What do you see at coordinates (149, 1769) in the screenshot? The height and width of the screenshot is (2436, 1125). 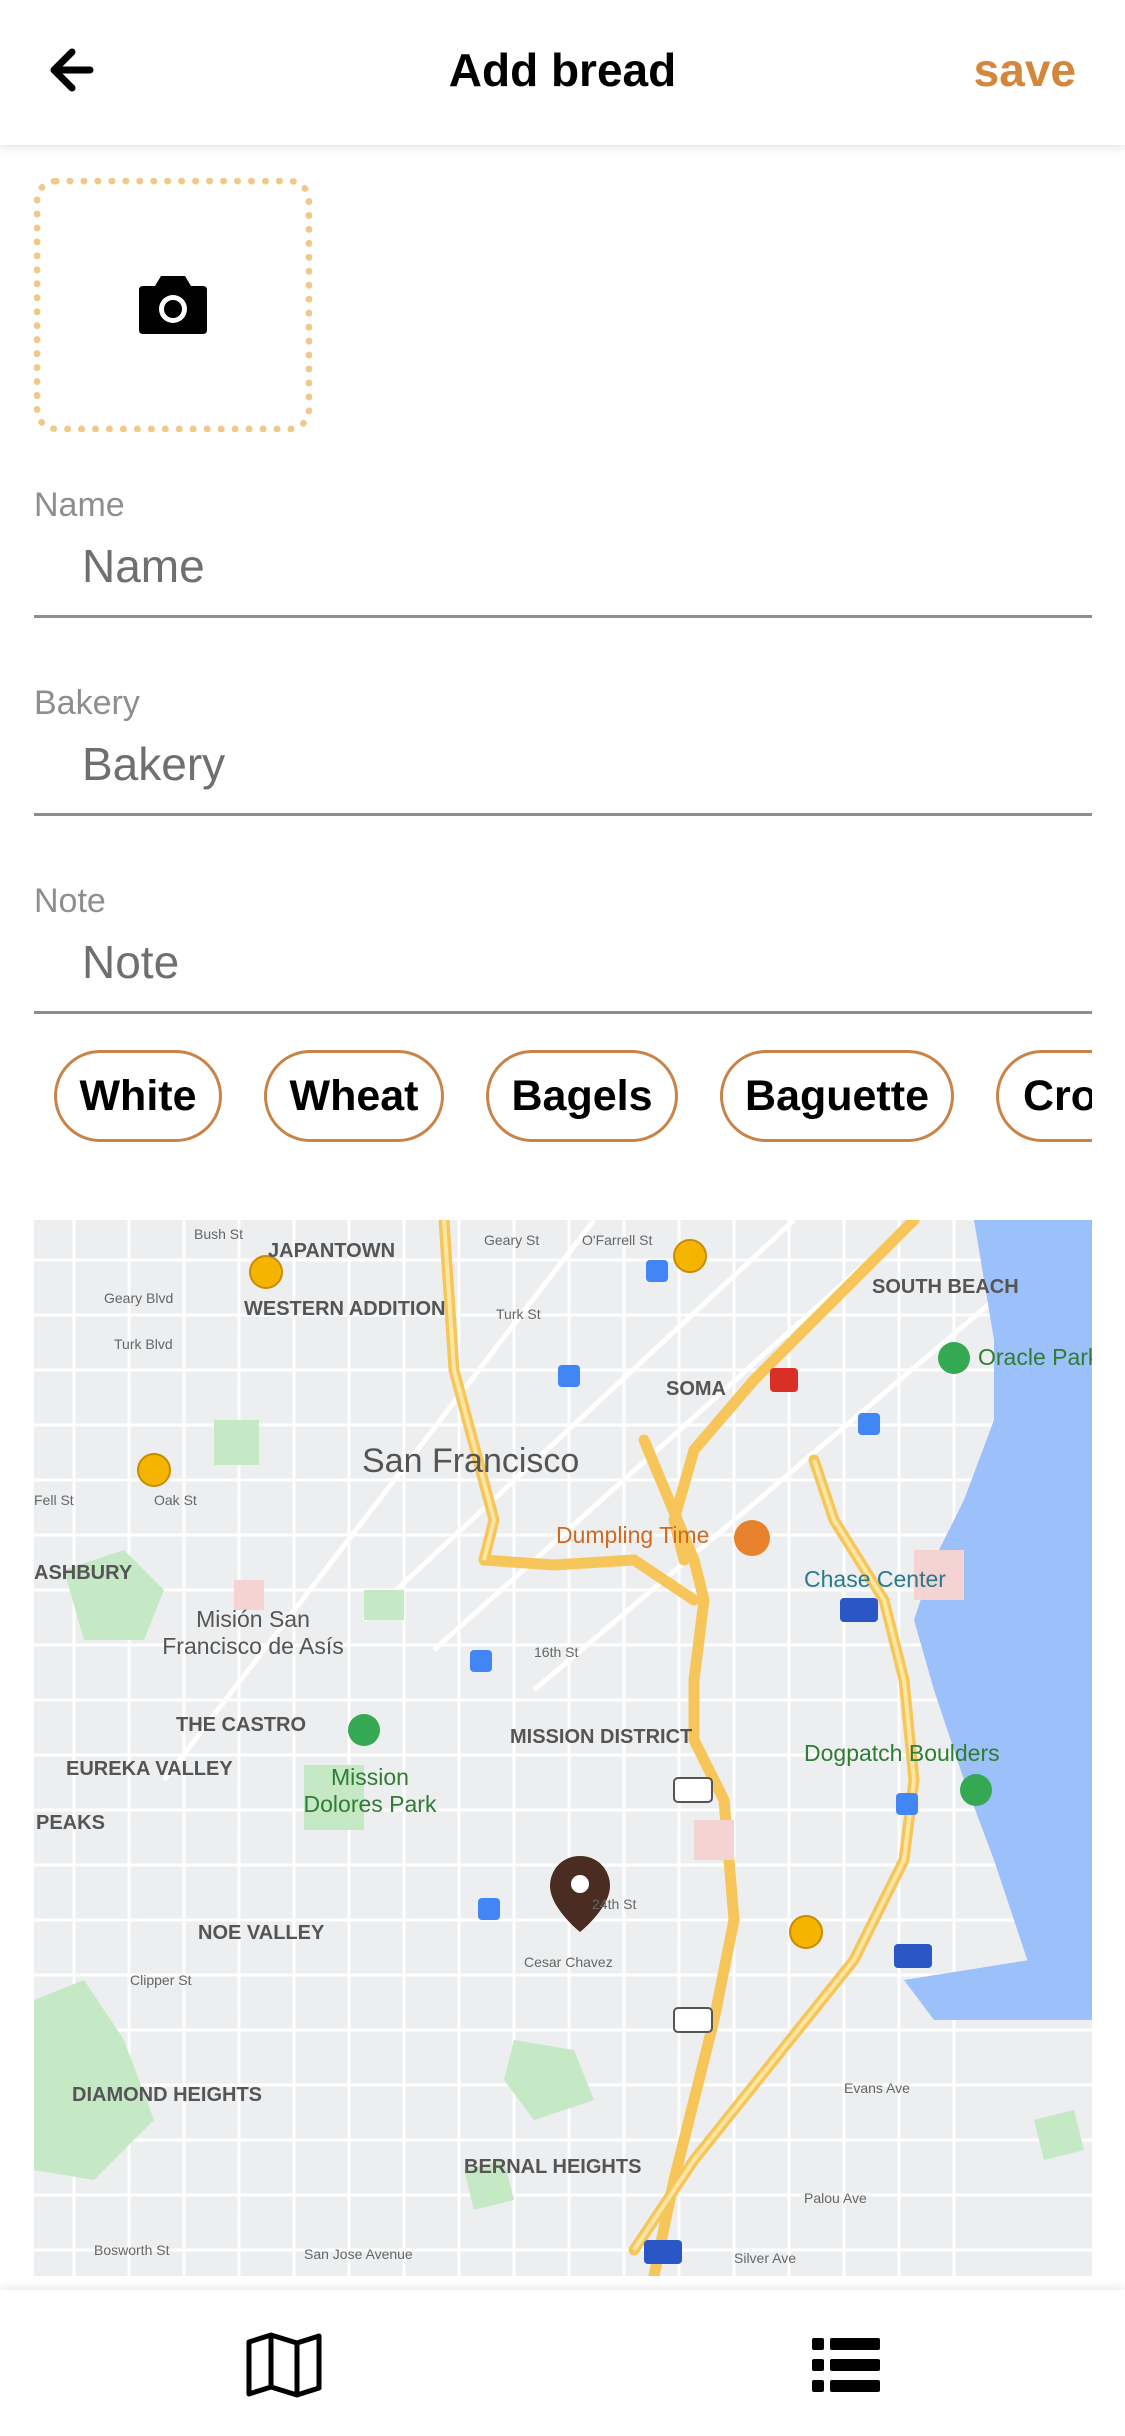 I see `map-label-eureka-valley: EUREKA VALLEY` at bounding box center [149, 1769].